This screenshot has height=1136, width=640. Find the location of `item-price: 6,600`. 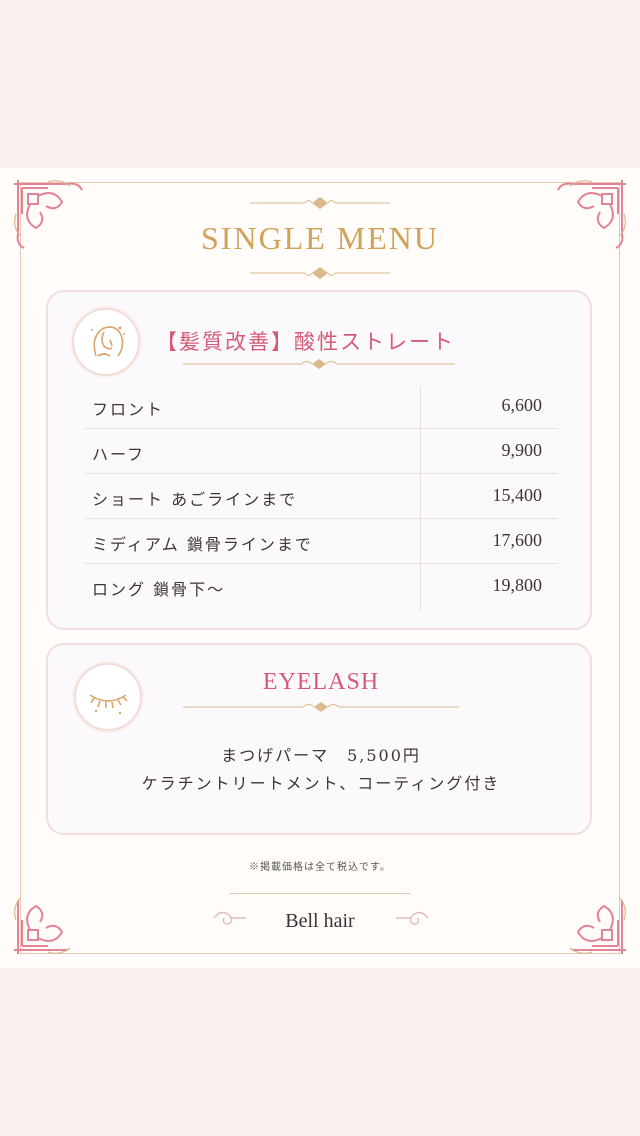

item-price: 6,600 is located at coordinates (522, 405).